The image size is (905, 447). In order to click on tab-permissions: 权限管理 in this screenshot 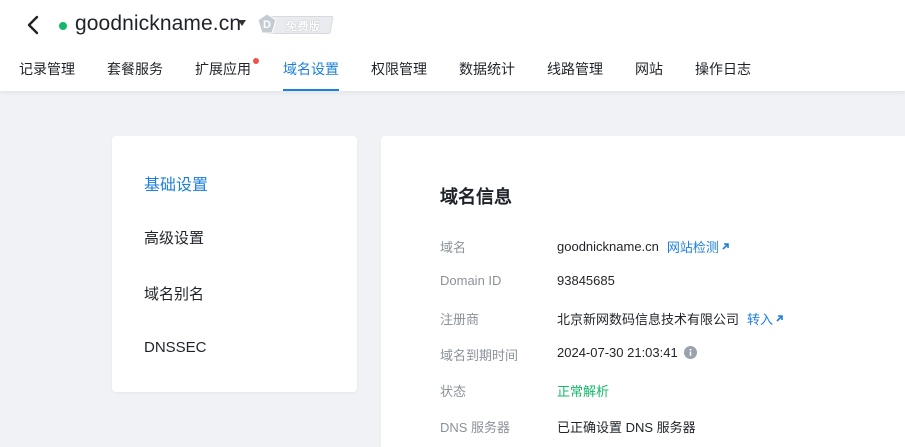, I will do `click(399, 74)`.